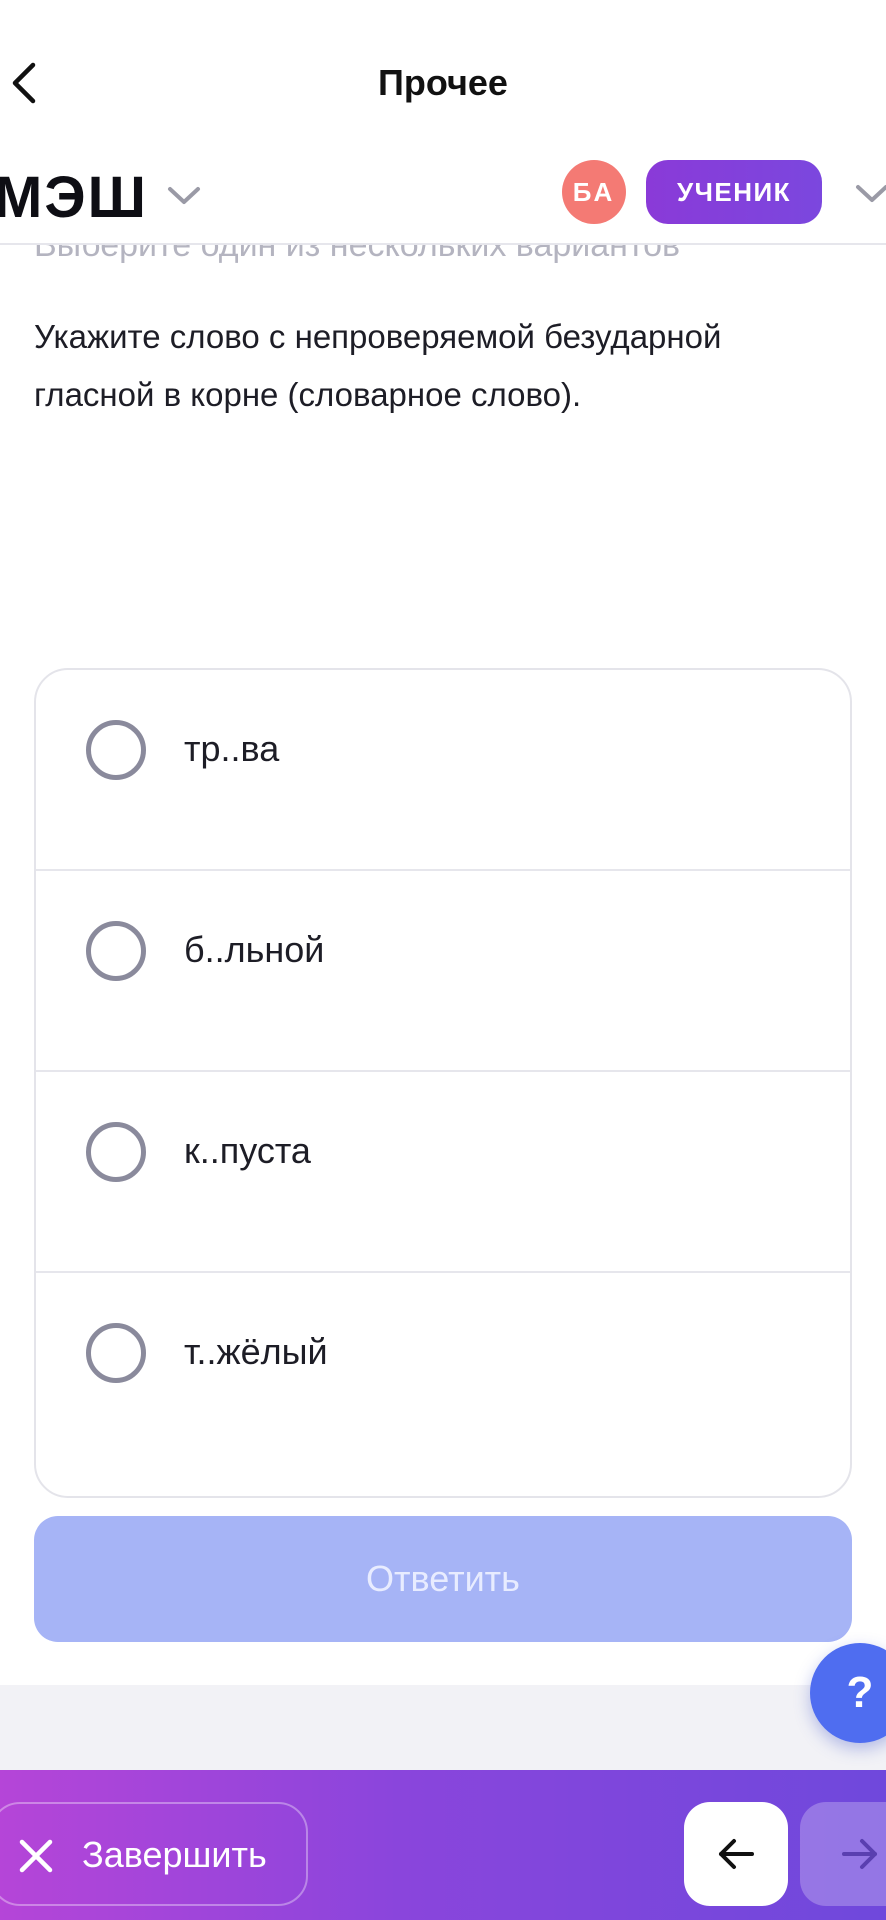  I want to click on option-label: к..пуста, so click(247, 1150).